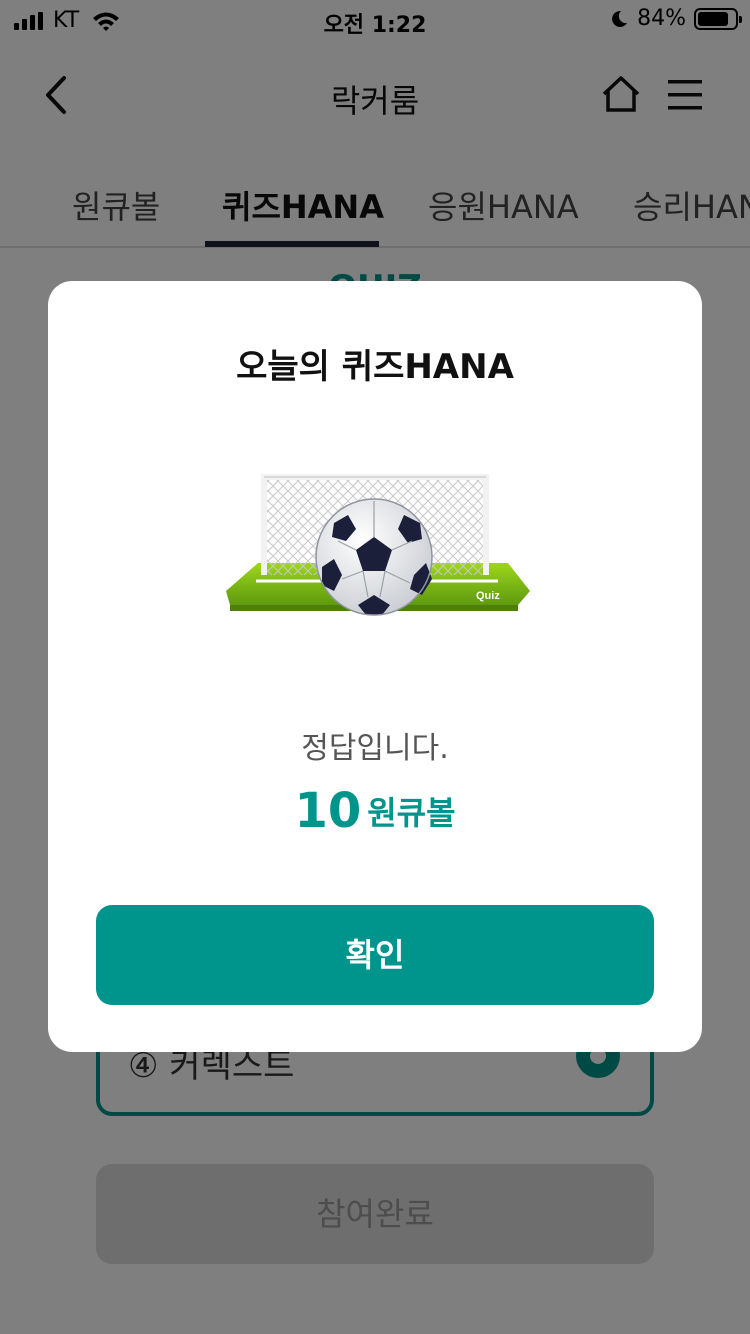  I want to click on reward-display: 10 원큐볼, so click(375, 811).